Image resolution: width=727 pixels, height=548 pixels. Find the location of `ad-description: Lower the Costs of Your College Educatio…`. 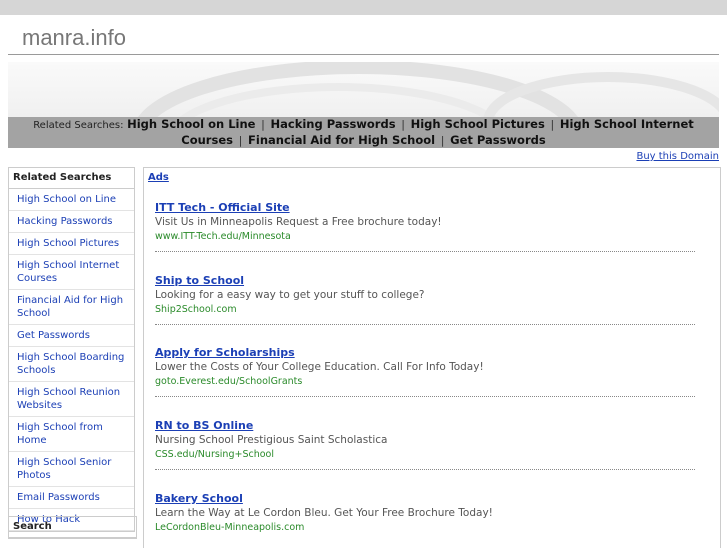

ad-description: Lower the Costs of Your College Educatio… is located at coordinates (319, 367).